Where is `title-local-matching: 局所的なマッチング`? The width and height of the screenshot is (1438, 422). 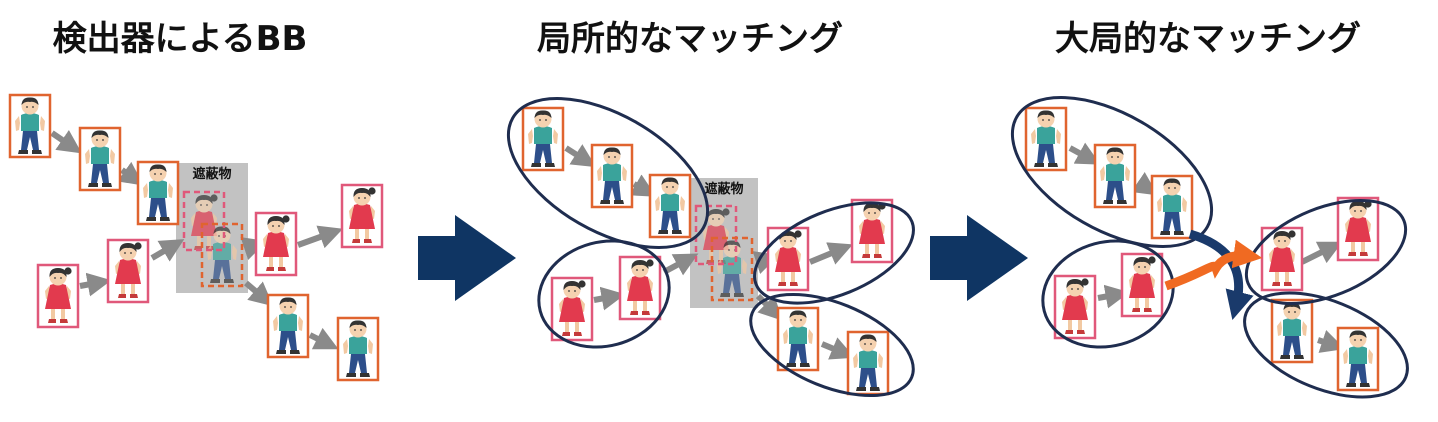
title-local-matching: 局所的なマッチング is located at coordinates (690, 39).